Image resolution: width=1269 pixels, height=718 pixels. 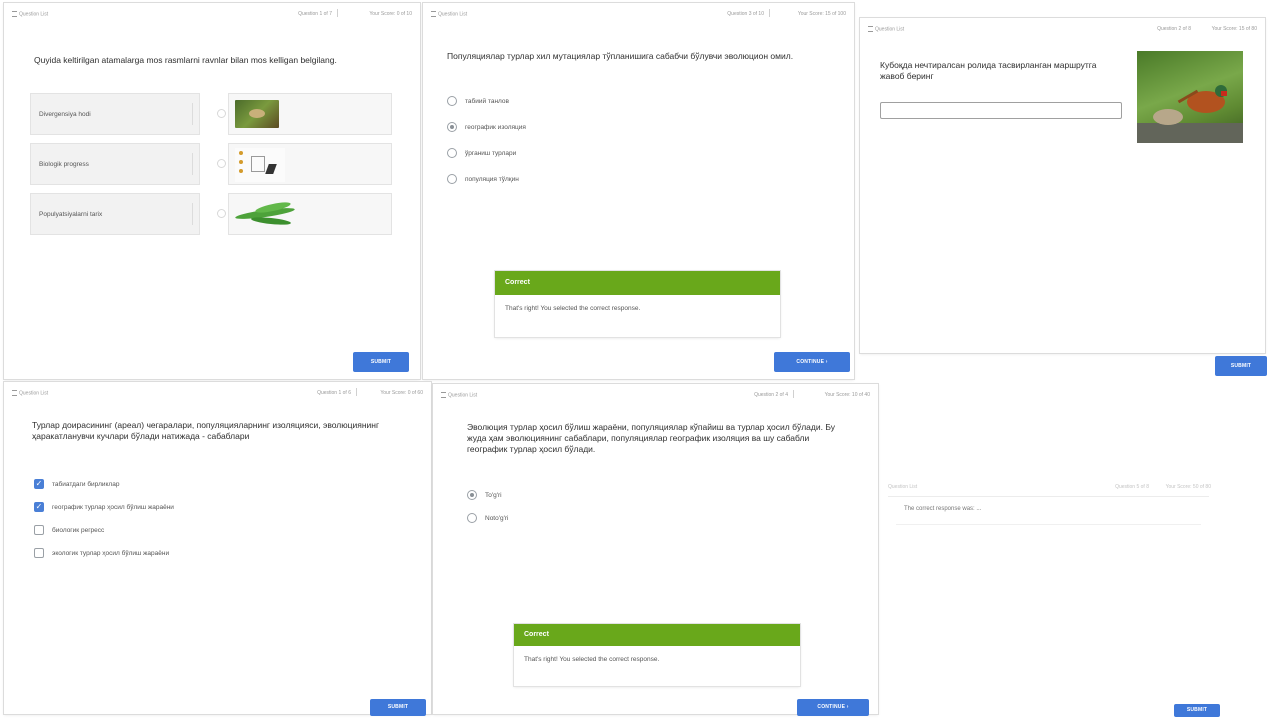 I want to click on bird-photo, so click(x=257, y=114).